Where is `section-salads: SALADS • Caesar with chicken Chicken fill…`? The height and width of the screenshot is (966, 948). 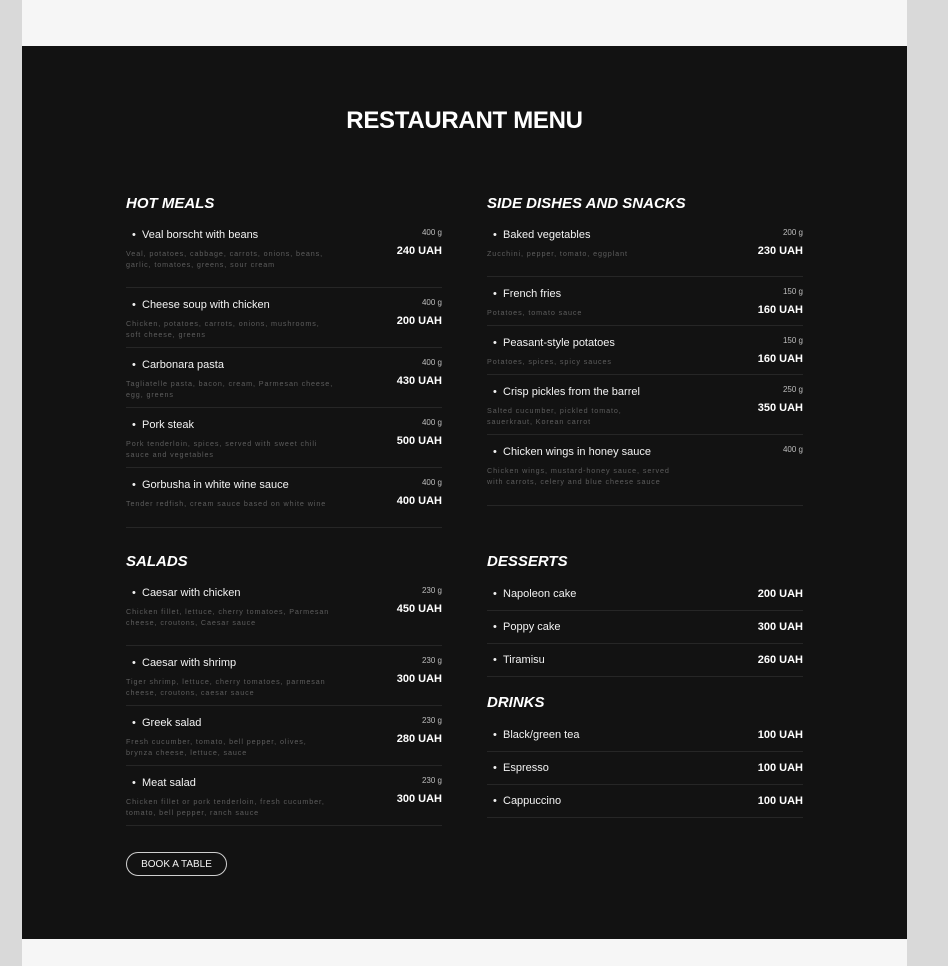 section-salads: SALADS • Caesar with chicken Chicken fill… is located at coordinates (284, 689).